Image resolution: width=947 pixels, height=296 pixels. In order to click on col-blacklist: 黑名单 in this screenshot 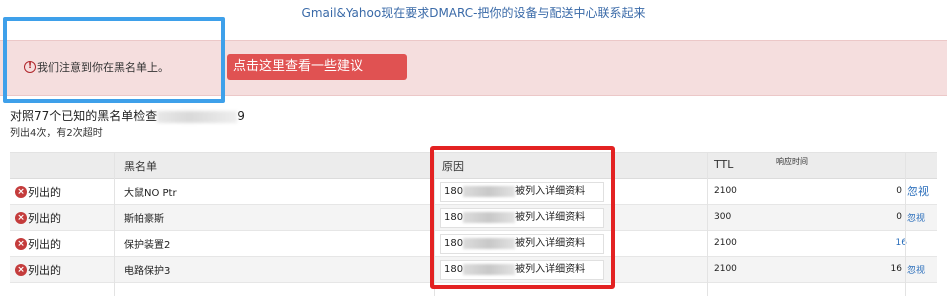, I will do `click(140, 166)`.